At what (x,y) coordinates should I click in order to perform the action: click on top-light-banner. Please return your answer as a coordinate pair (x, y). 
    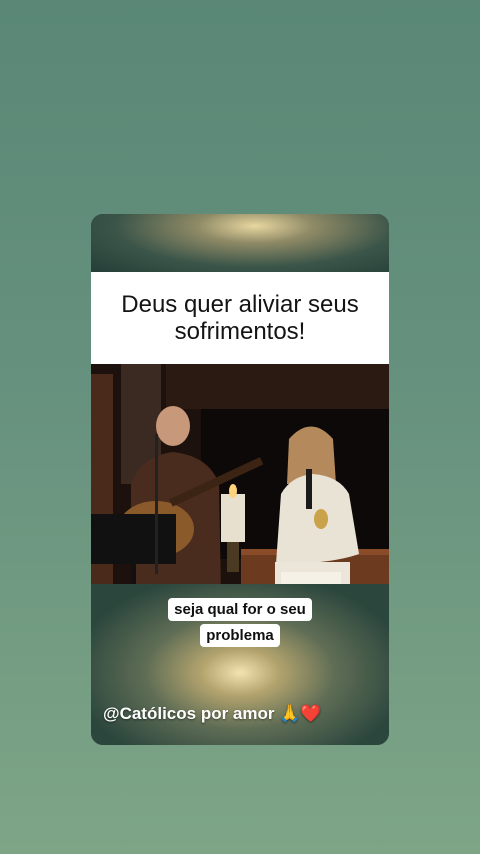
    Looking at the image, I should click on (240, 244).